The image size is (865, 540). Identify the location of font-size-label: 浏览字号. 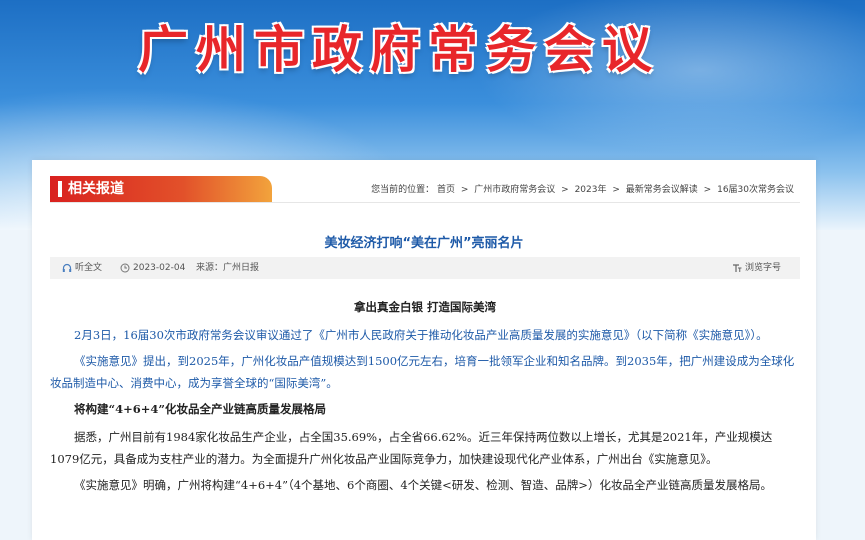
(763, 268).